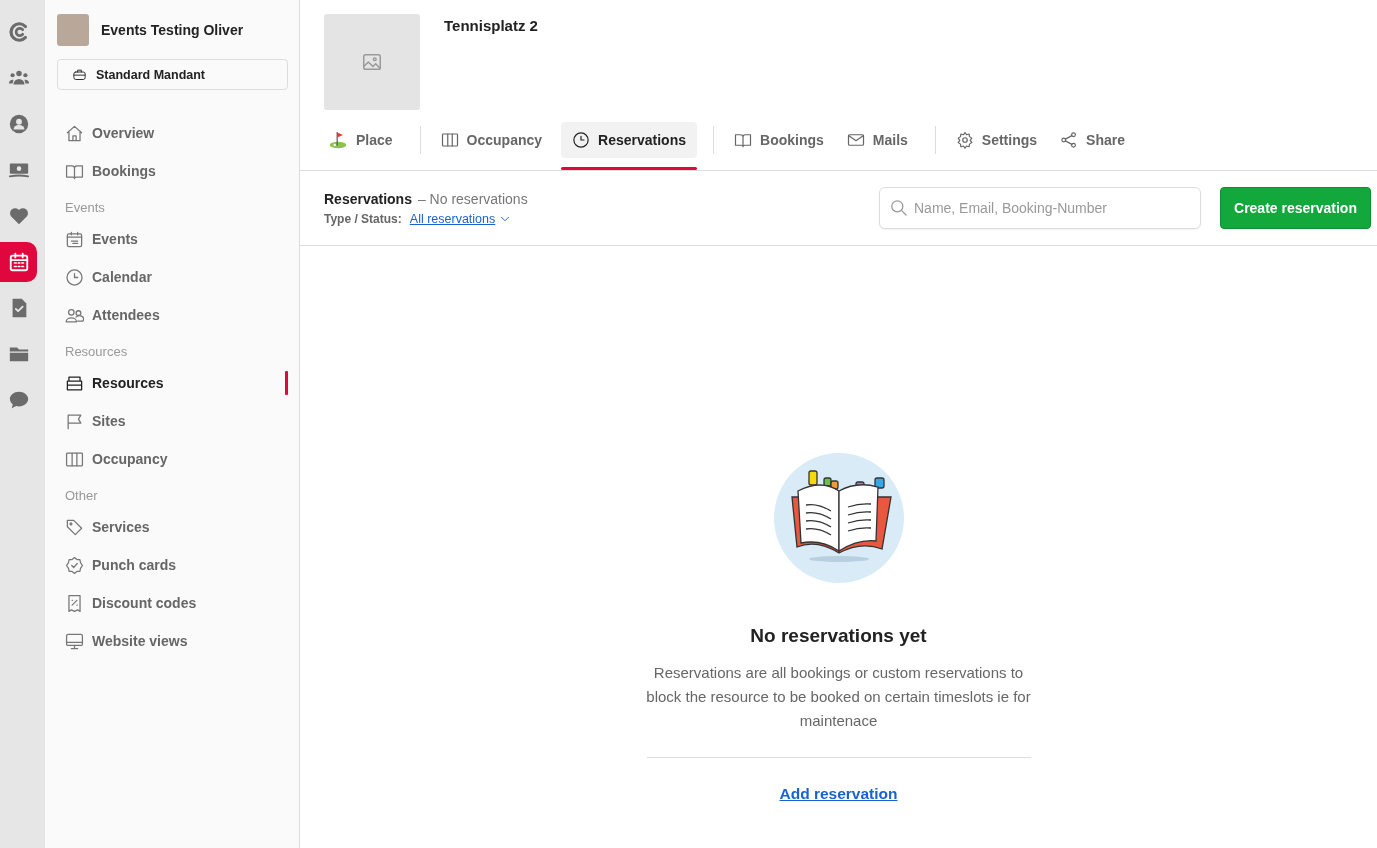 This screenshot has width=1377, height=848. I want to click on receipt-percent-icon, so click(74, 603).